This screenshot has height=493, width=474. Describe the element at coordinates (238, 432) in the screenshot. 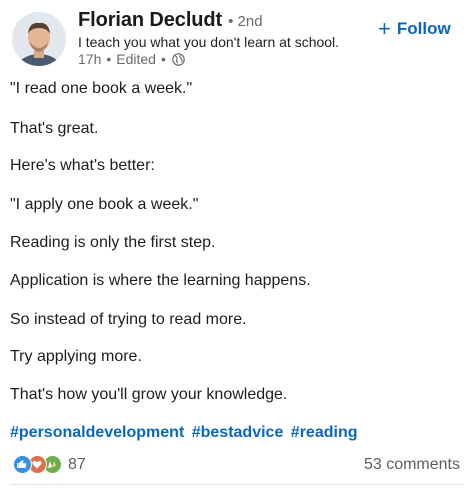

I see `hashtag-link: #bestadvice` at that location.